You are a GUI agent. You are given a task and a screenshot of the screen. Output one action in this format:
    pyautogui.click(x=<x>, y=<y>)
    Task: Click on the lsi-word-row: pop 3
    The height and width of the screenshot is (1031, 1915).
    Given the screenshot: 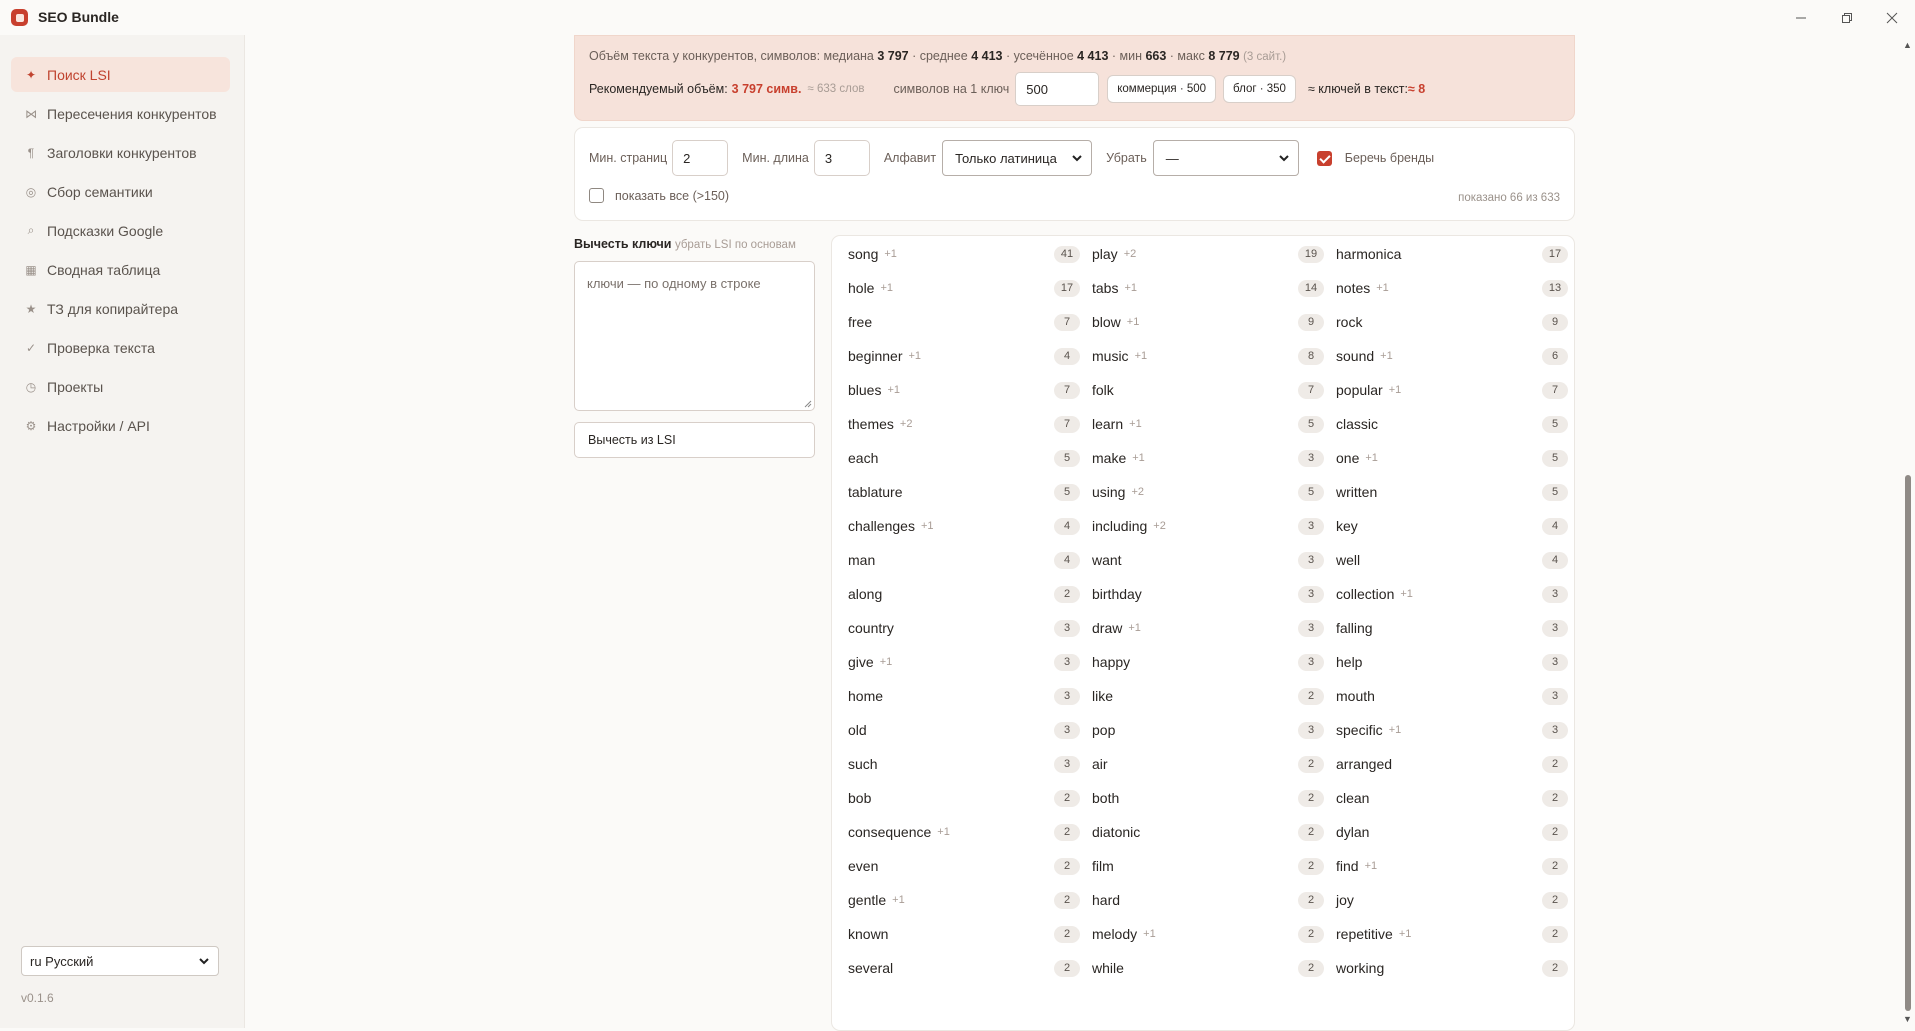 What is the action you would take?
    pyautogui.click(x=1208, y=730)
    